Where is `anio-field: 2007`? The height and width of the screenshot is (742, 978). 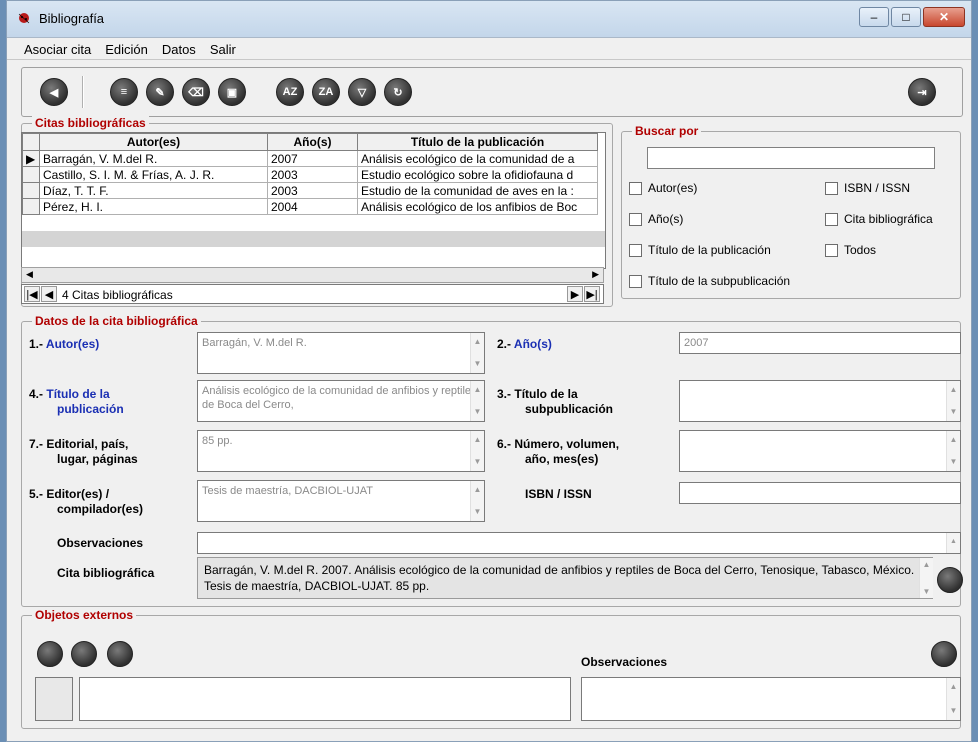
anio-field: 2007 is located at coordinates (820, 343).